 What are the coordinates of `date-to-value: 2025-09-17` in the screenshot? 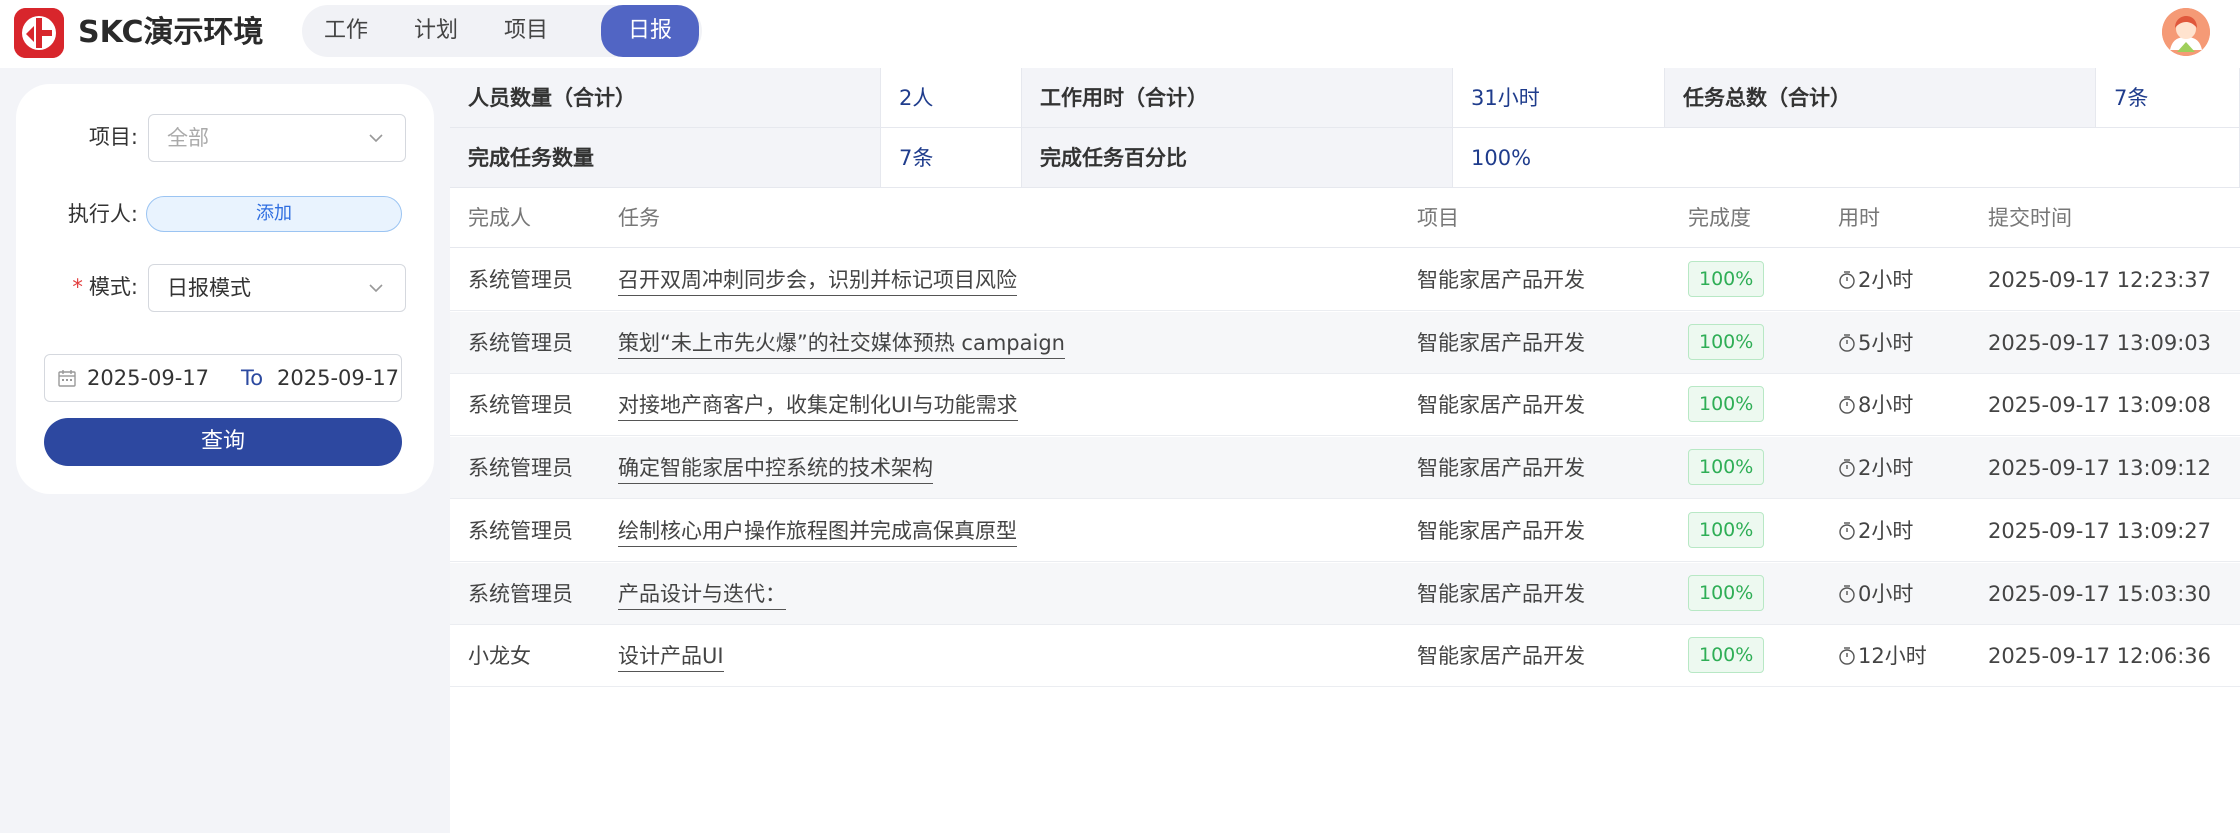 It's located at (338, 378).